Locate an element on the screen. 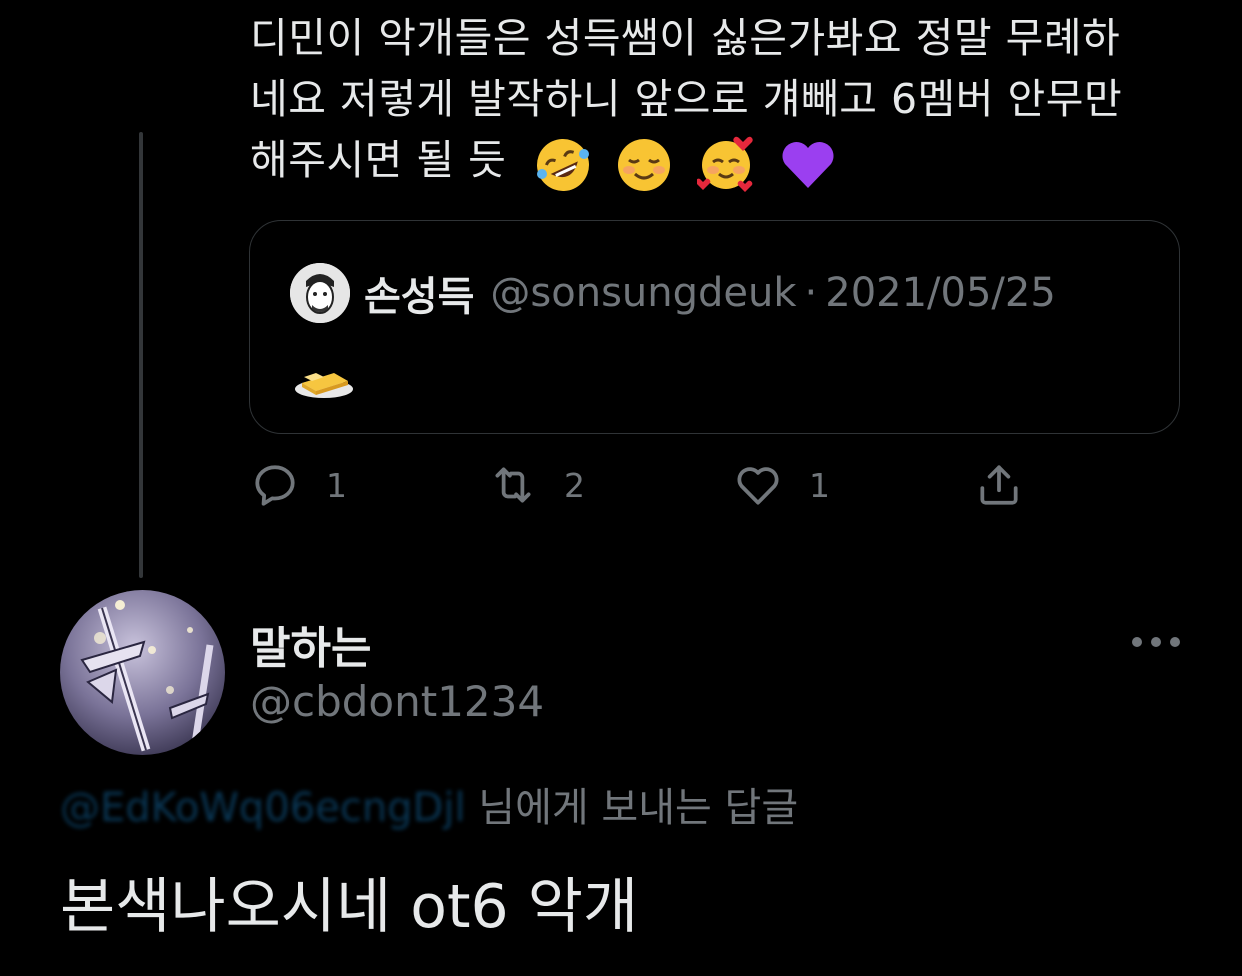 The width and height of the screenshot is (1242, 976). swords-artwork-avatar-image is located at coordinates (142, 672).